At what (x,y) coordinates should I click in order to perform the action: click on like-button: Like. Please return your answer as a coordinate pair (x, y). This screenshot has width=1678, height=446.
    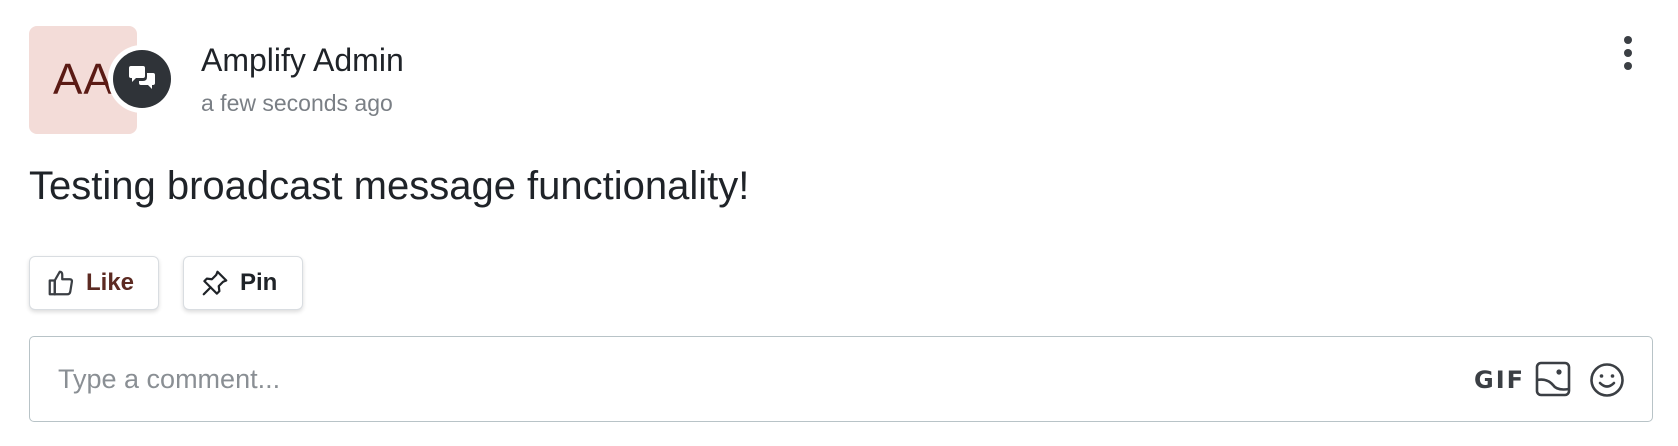
    Looking at the image, I should click on (94, 283).